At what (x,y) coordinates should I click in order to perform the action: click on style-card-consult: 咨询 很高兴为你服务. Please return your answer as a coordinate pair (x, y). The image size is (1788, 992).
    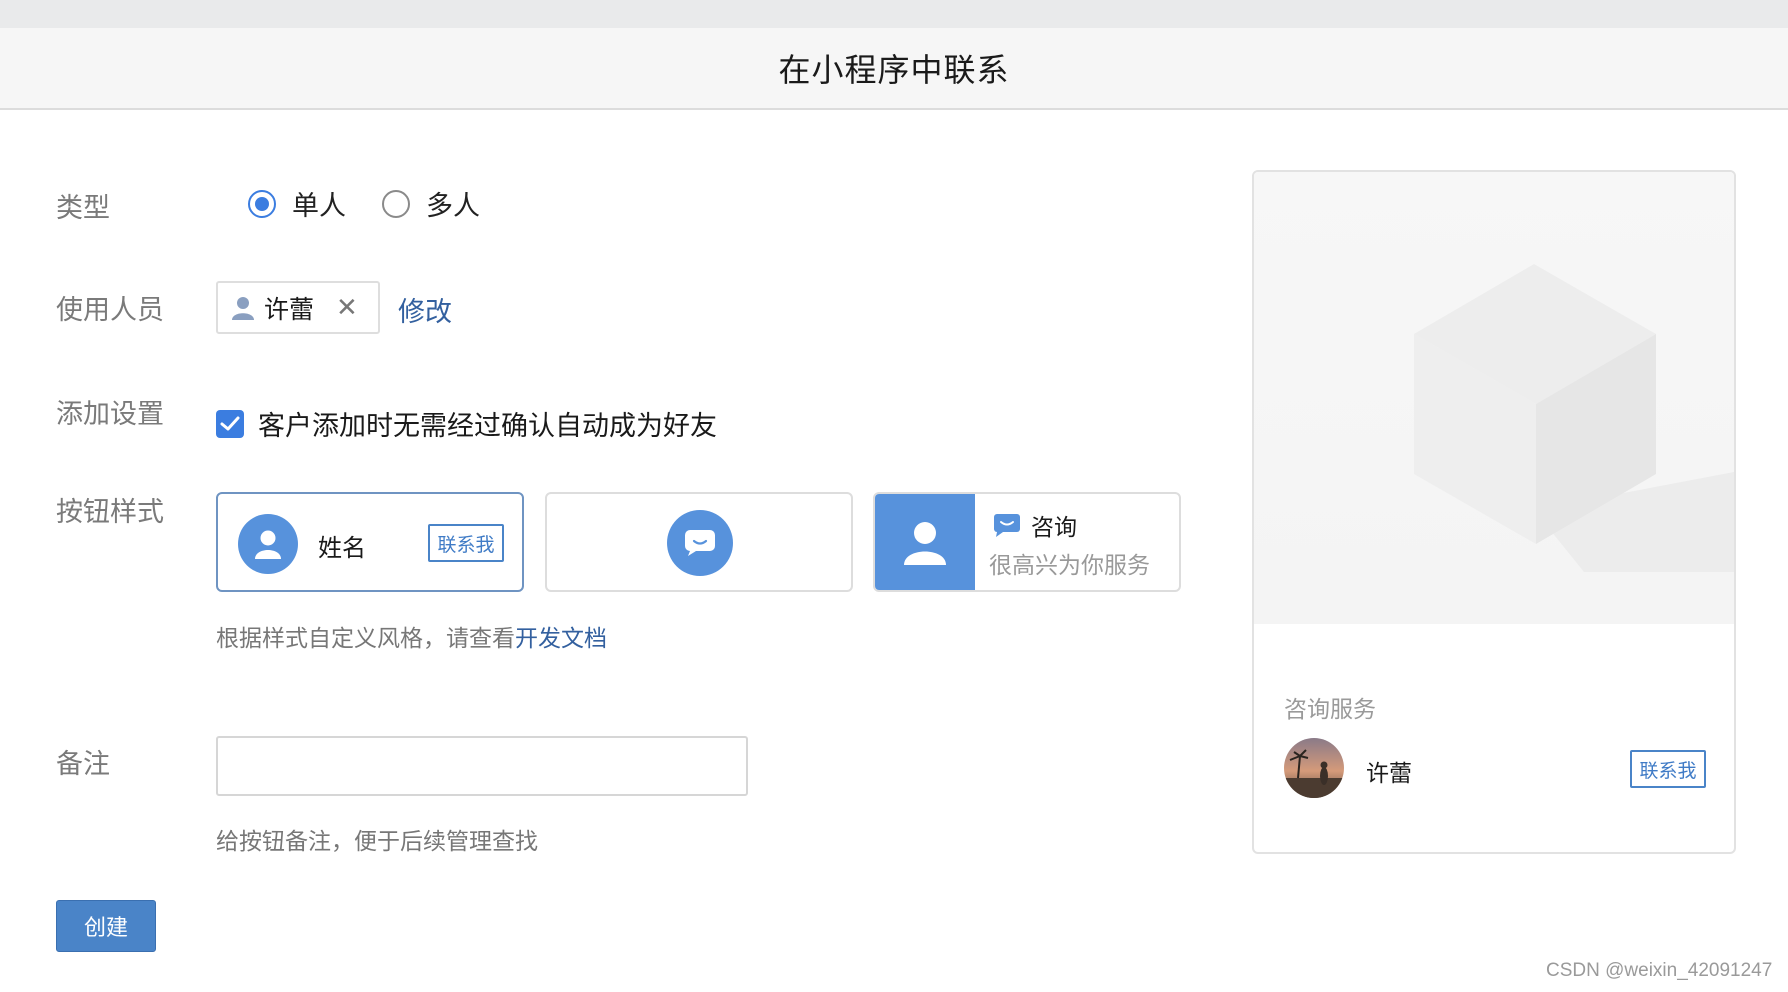
    Looking at the image, I should click on (1027, 542).